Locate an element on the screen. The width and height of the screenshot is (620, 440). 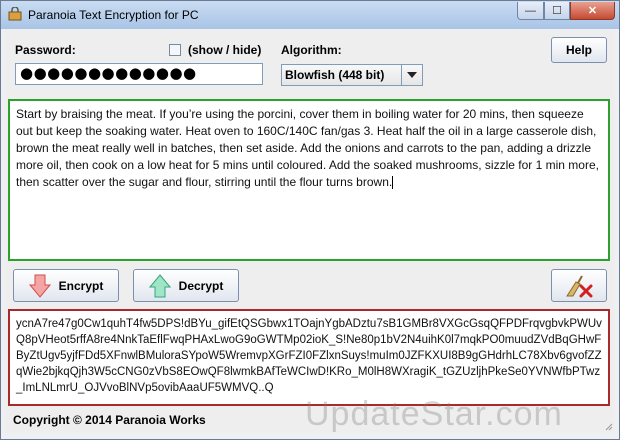
broom-clear-icon is located at coordinates (579, 286).